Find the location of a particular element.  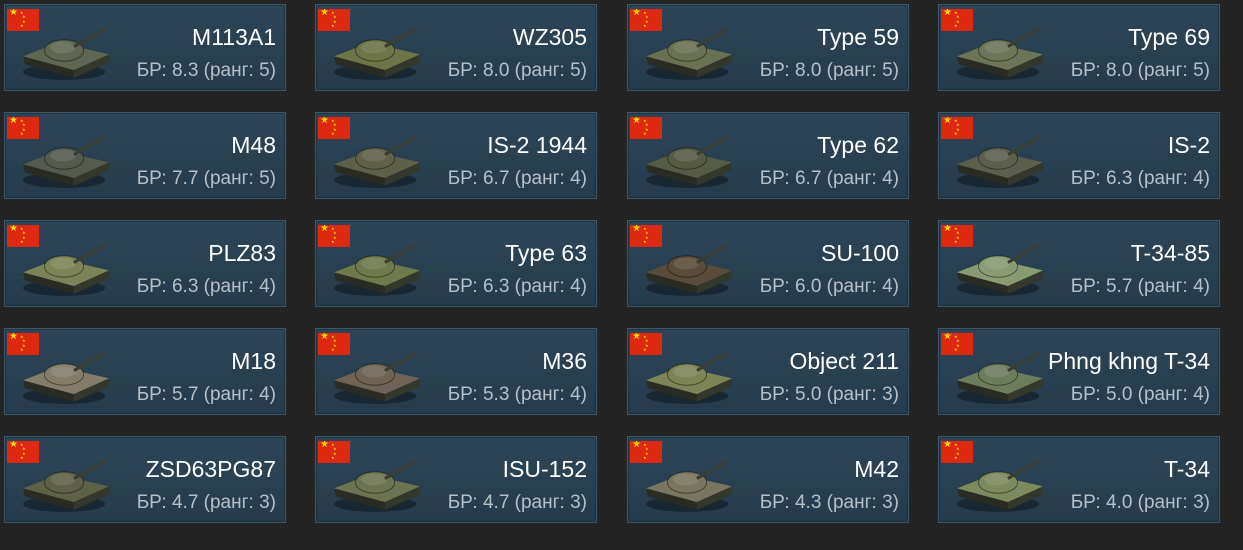

vehicle-card: ★ ★ ★ ★ ★ Type 63 БР: 6.3 (ранг: 4) is located at coordinates (456, 263).